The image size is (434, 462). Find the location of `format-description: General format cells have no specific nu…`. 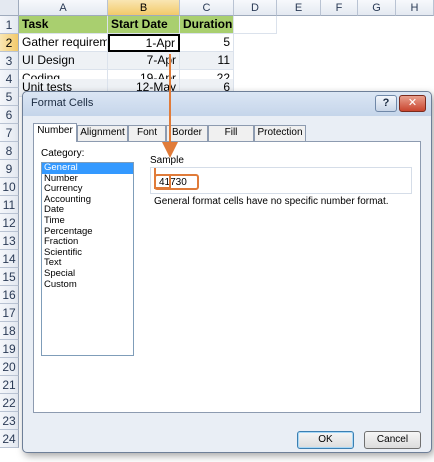

format-description: General format cells have no specific nu… is located at coordinates (271, 201).